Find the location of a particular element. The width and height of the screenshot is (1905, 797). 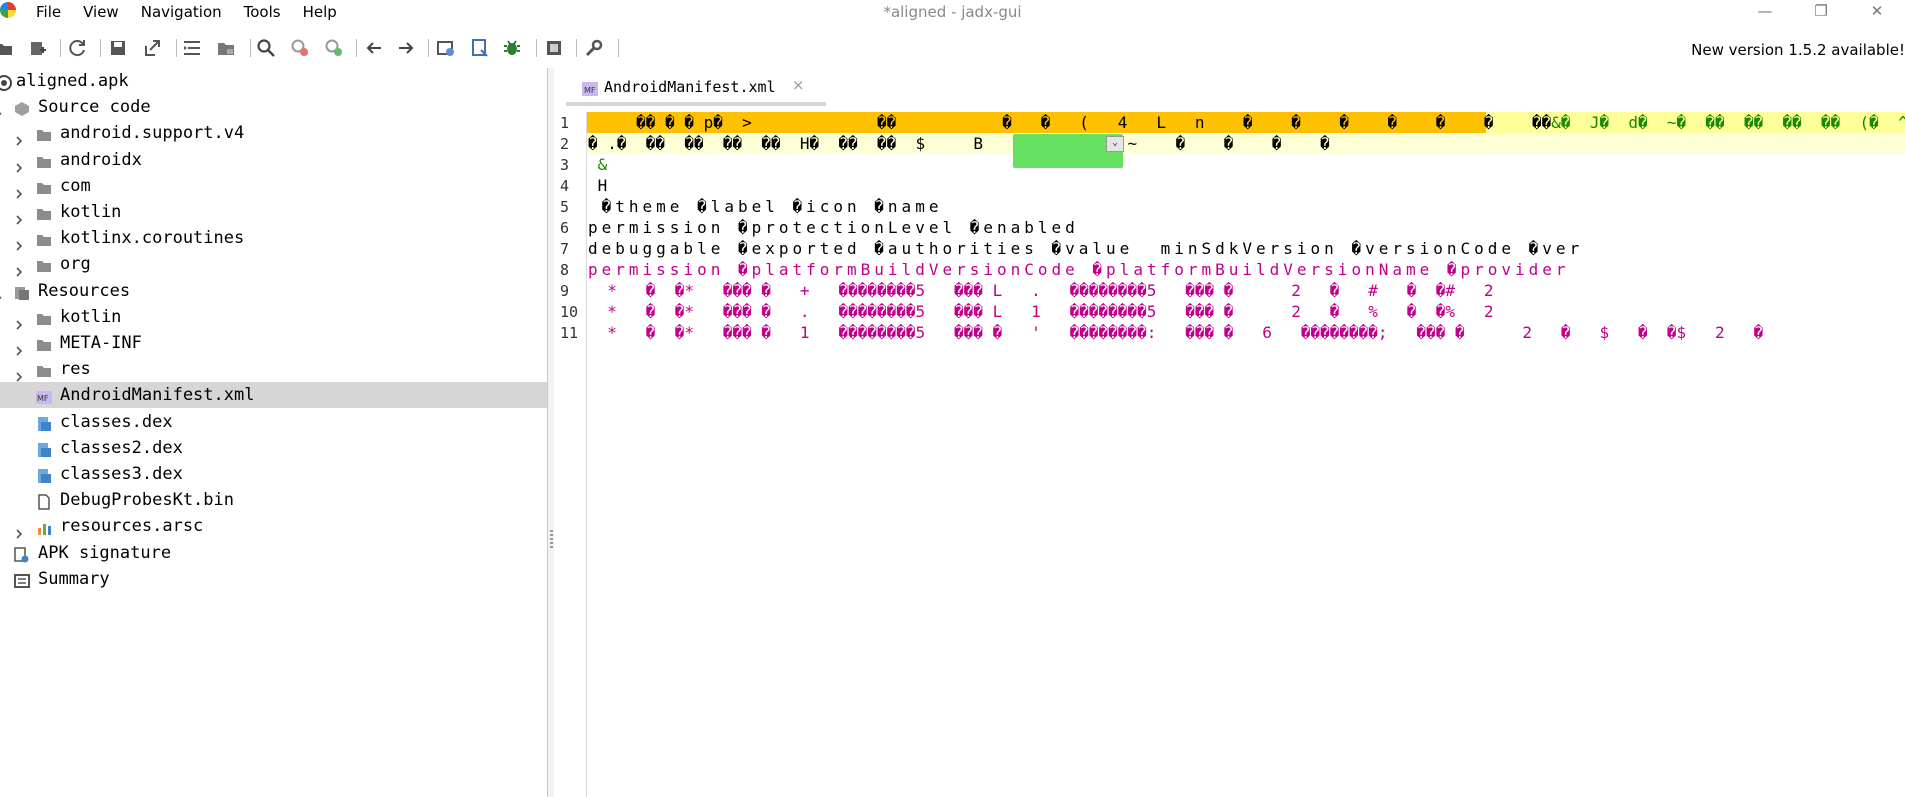

save-all-icon is located at coordinates (118, 48).